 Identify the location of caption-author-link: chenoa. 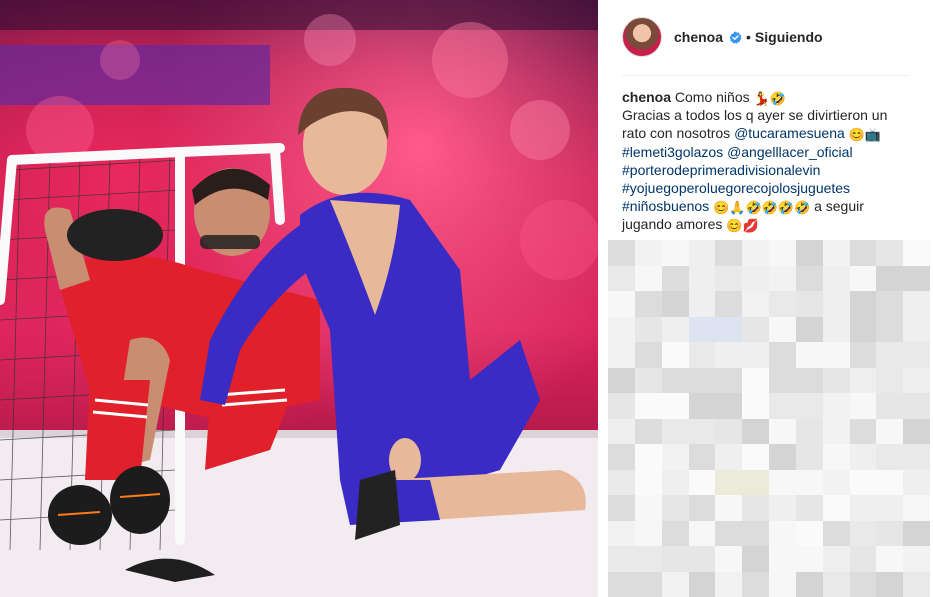
(646, 97).